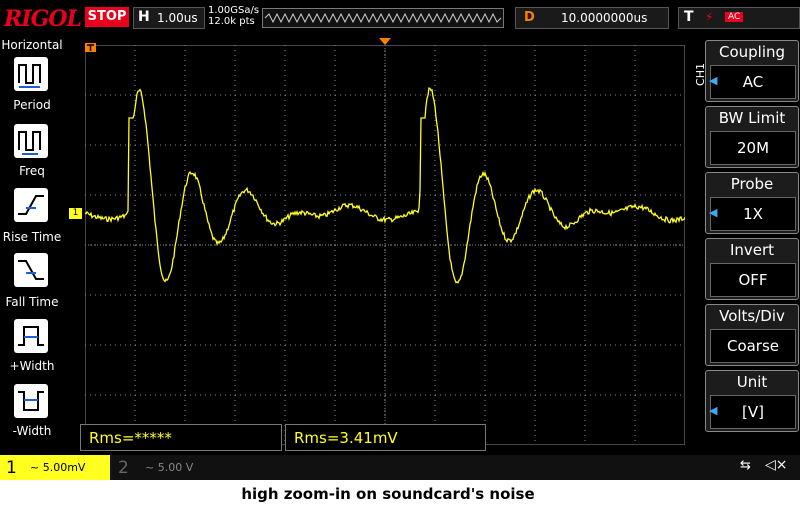 Image resolution: width=800 pixels, height=525 pixels. I want to click on delay-value: 10.0000000us, so click(604, 18).